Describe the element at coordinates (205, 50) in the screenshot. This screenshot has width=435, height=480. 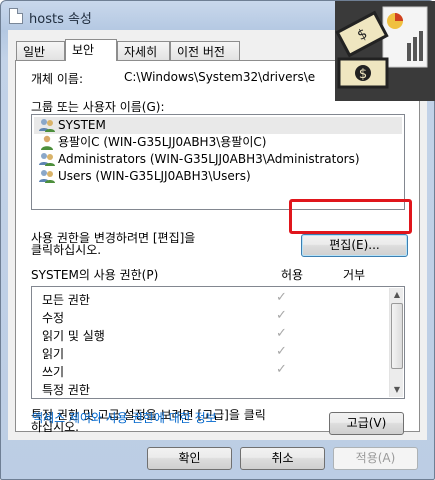
I see `tab-previous-versions: 이전 버전` at that location.